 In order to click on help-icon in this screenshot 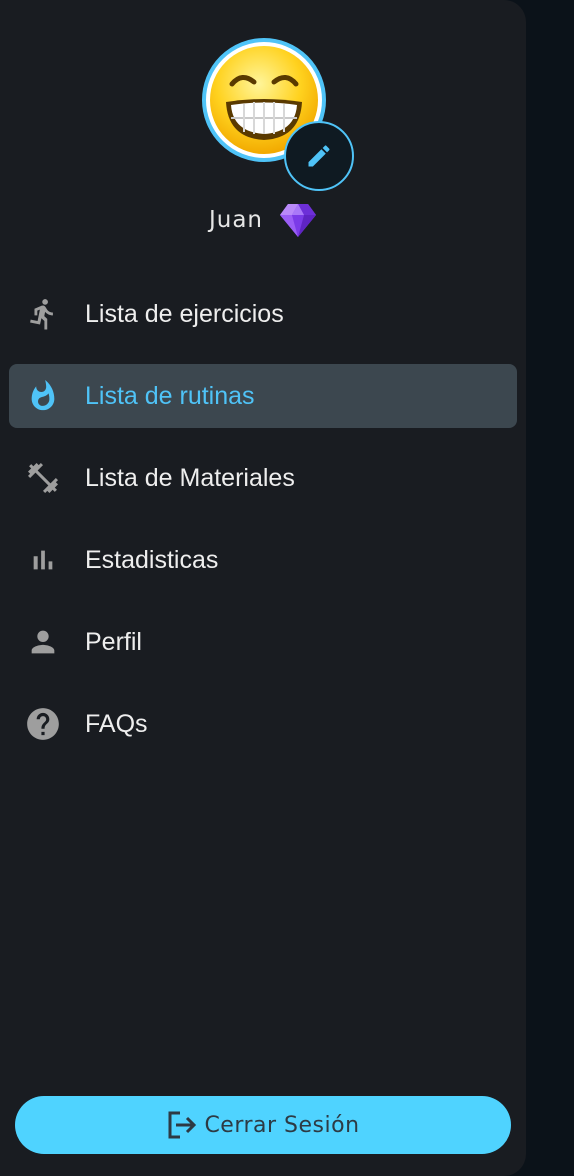, I will do `click(43, 724)`.